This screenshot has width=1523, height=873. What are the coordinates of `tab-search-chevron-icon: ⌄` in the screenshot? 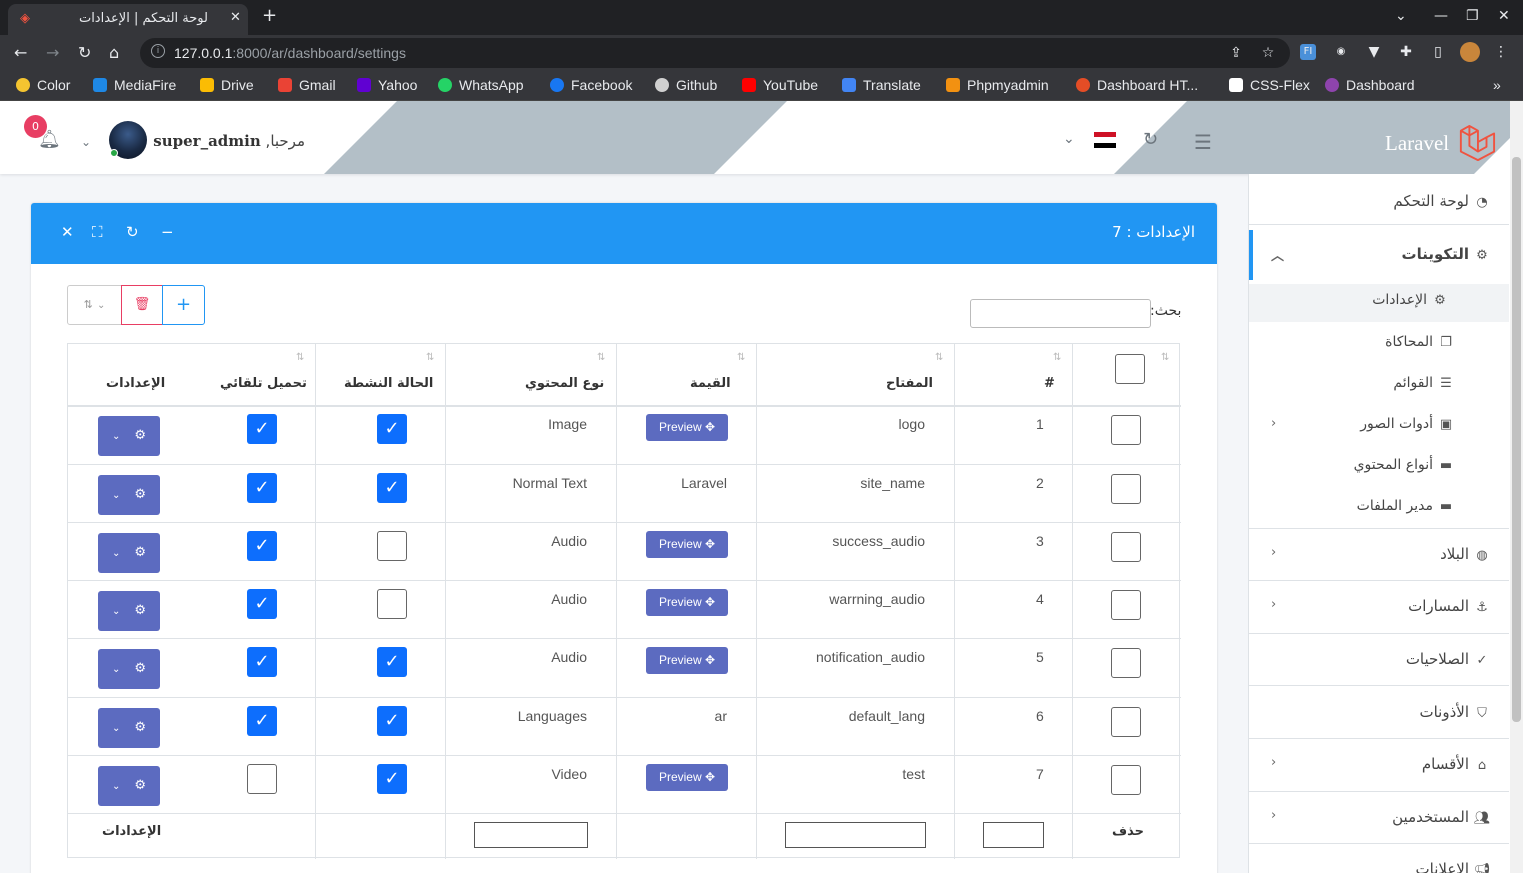 It's located at (1401, 16).